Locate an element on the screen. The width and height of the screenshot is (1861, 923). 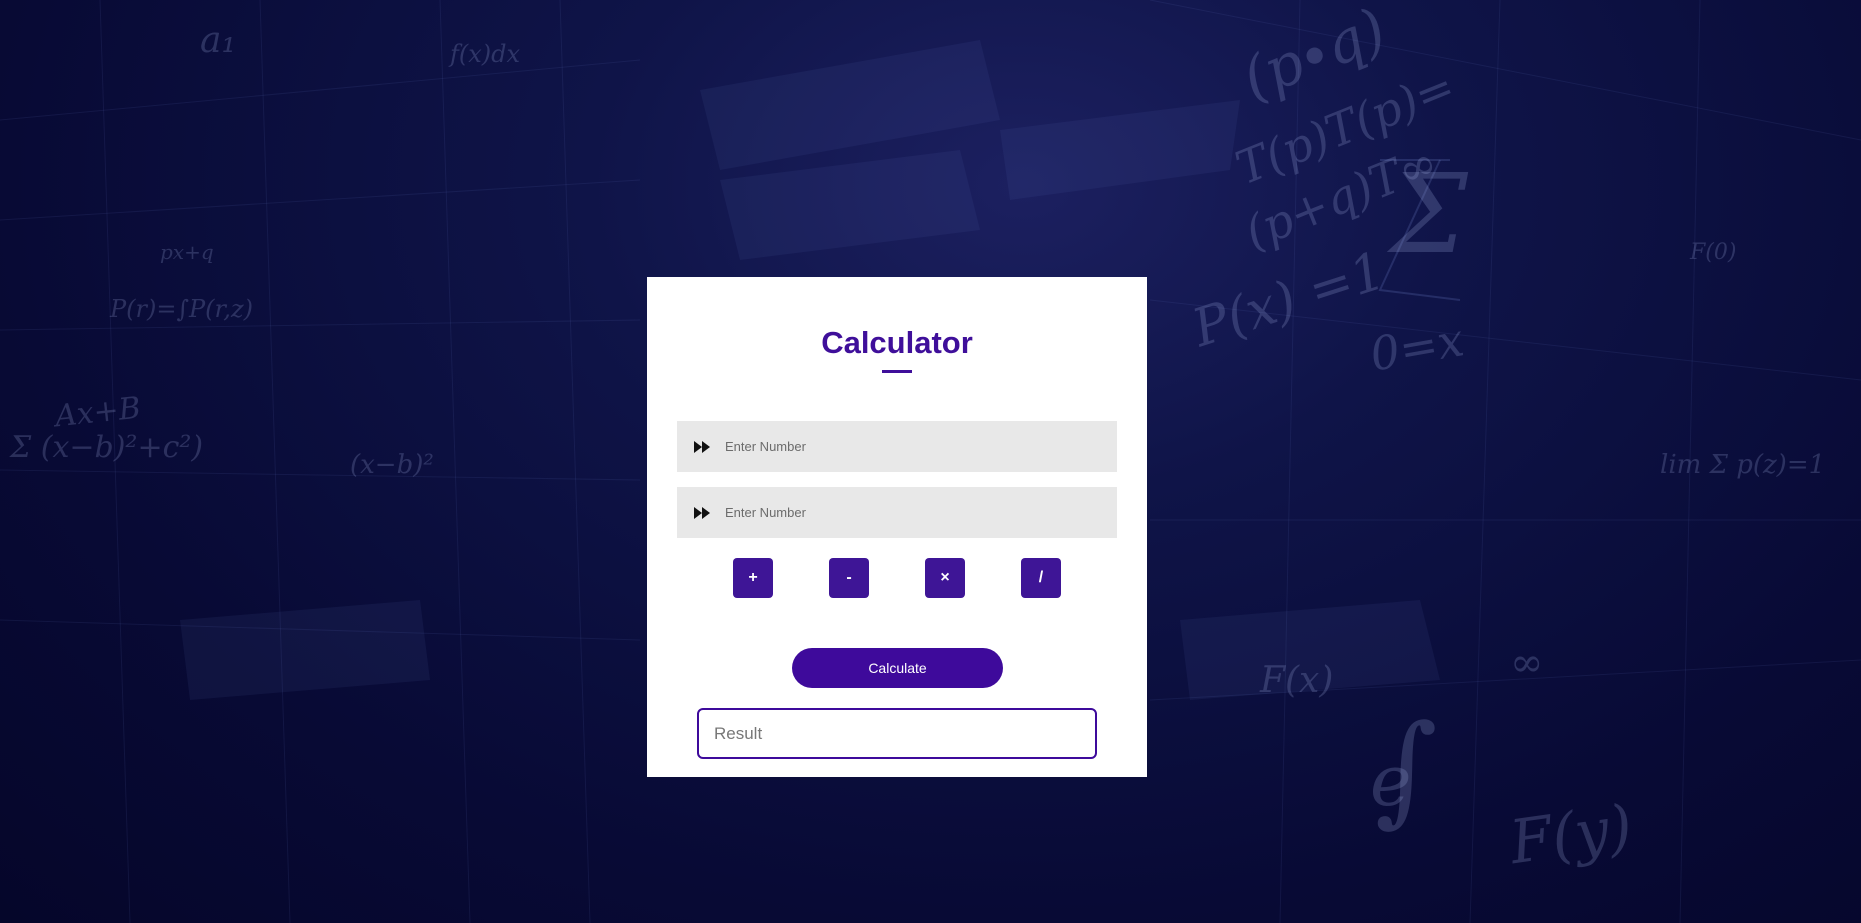
first-number-field is located at coordinates (897, 446).